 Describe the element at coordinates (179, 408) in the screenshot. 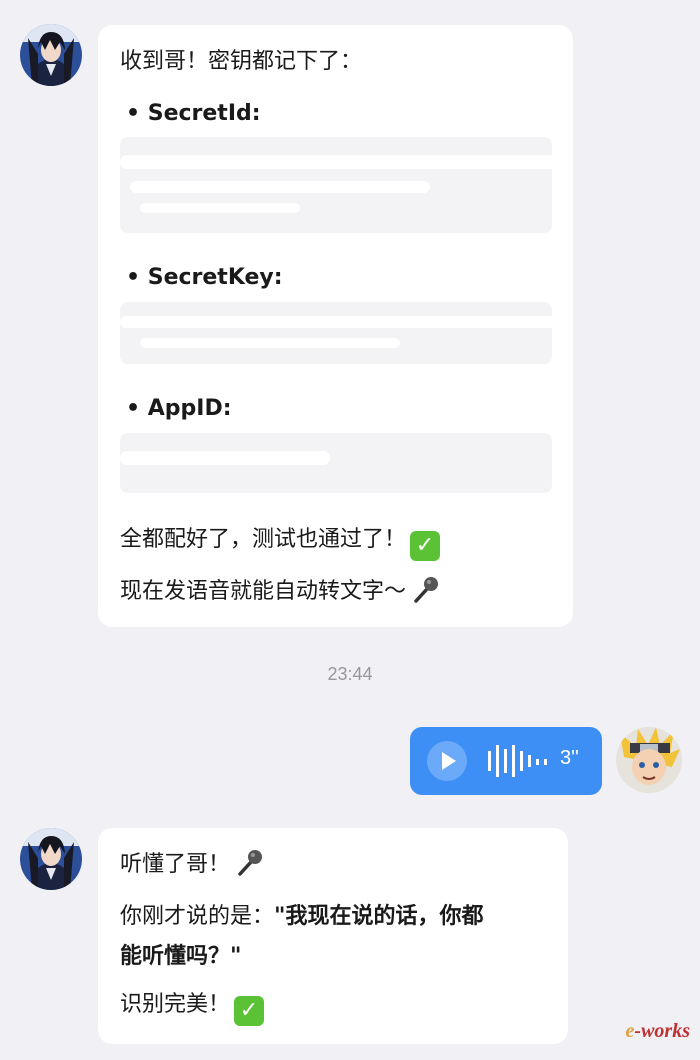

I see `field-appid-label: • AppID:` at that location.